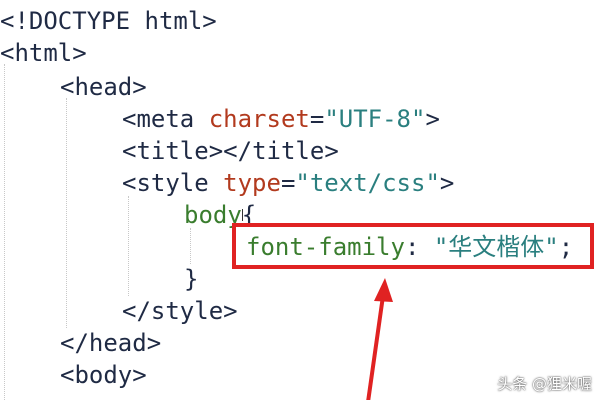  I want to click on code-token: !DOCTYPE html, so click(108, 21).